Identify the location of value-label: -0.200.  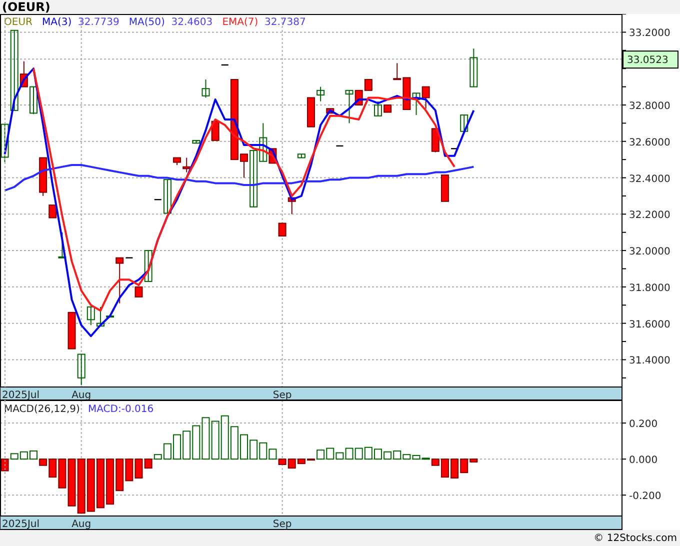
(645, 496).